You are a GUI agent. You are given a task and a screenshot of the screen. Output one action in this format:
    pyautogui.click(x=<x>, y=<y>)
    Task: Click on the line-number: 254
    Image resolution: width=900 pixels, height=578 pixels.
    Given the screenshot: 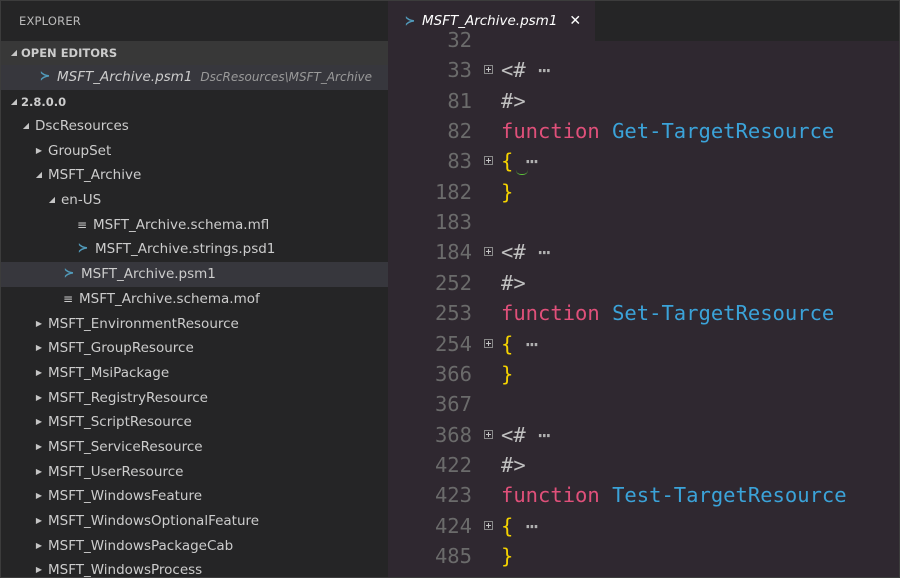 What is the action you would take?
    pyautogui.click(x=453, y=343)
    